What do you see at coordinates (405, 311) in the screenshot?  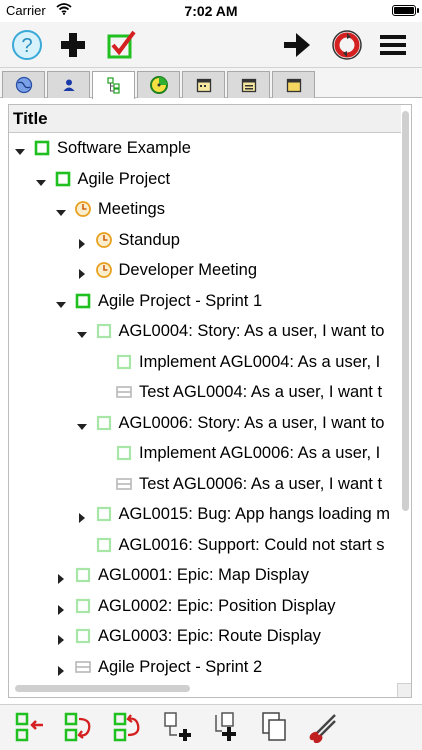 I see `vertical-scrollbar` at bounding box center [405, 311].